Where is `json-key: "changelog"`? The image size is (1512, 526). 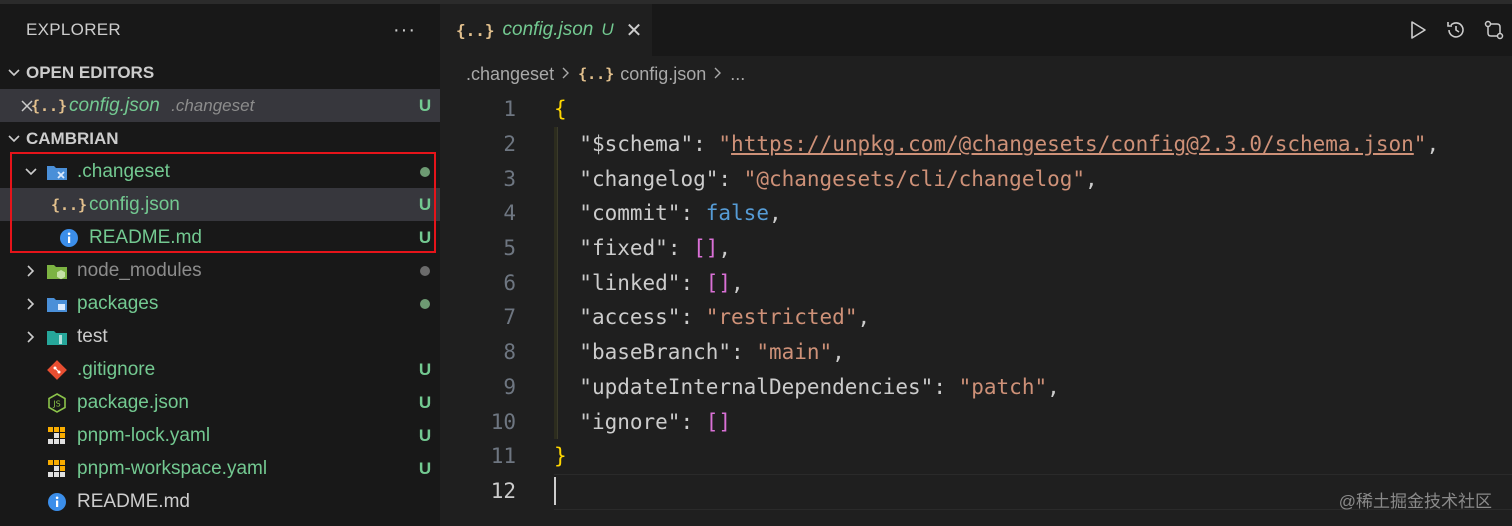 json-key: "changelog" is located at coordinates (649, 178).